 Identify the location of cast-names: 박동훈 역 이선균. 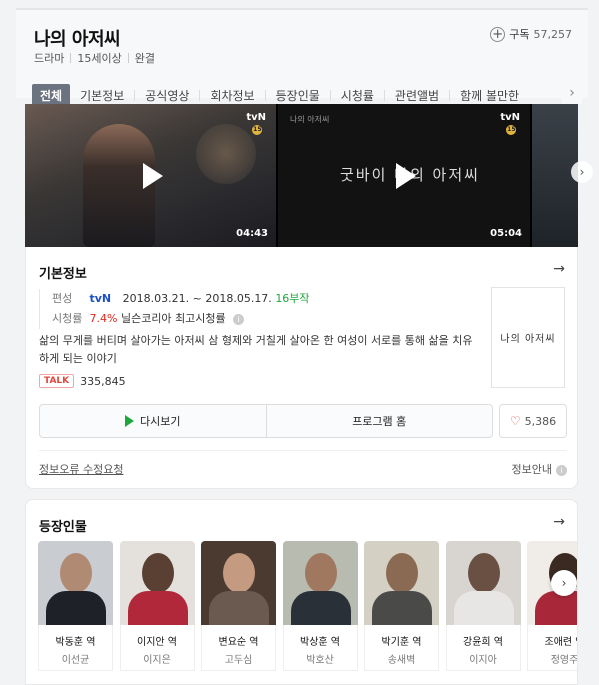
(75, 648).